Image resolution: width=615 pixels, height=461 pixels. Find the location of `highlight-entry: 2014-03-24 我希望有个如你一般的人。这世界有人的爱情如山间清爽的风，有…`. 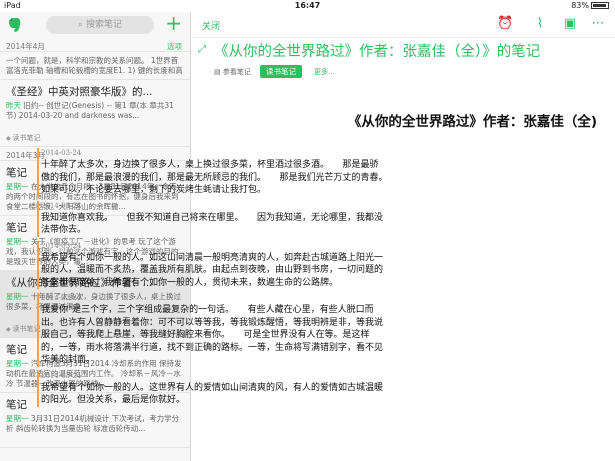

highlight-entry: 2014-03-24 我希望有个如你一般的人。这世界有人的爱情如山间清爽的风，有… is located at coordinates (212, 388).